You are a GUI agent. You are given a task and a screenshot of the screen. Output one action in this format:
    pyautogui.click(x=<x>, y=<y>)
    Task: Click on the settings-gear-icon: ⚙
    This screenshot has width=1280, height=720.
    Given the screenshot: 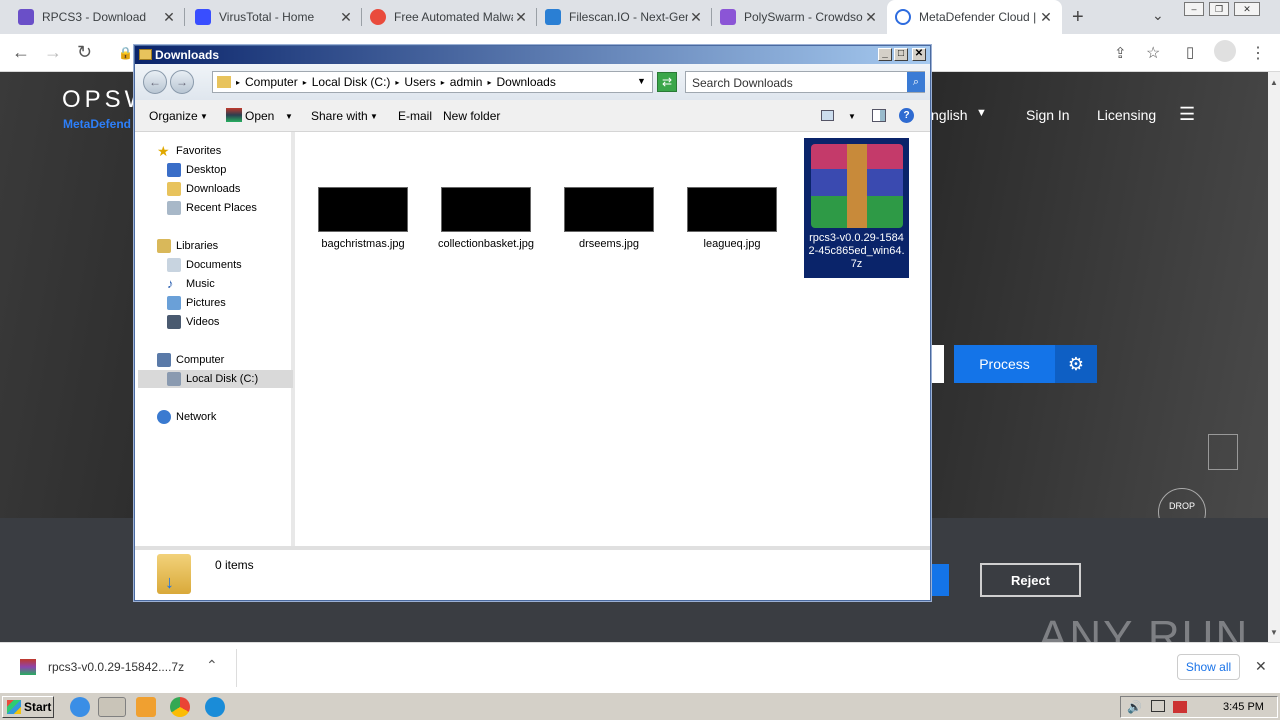 What is the action you would take?
    pyautogui.click(x=1076, y=364)
    